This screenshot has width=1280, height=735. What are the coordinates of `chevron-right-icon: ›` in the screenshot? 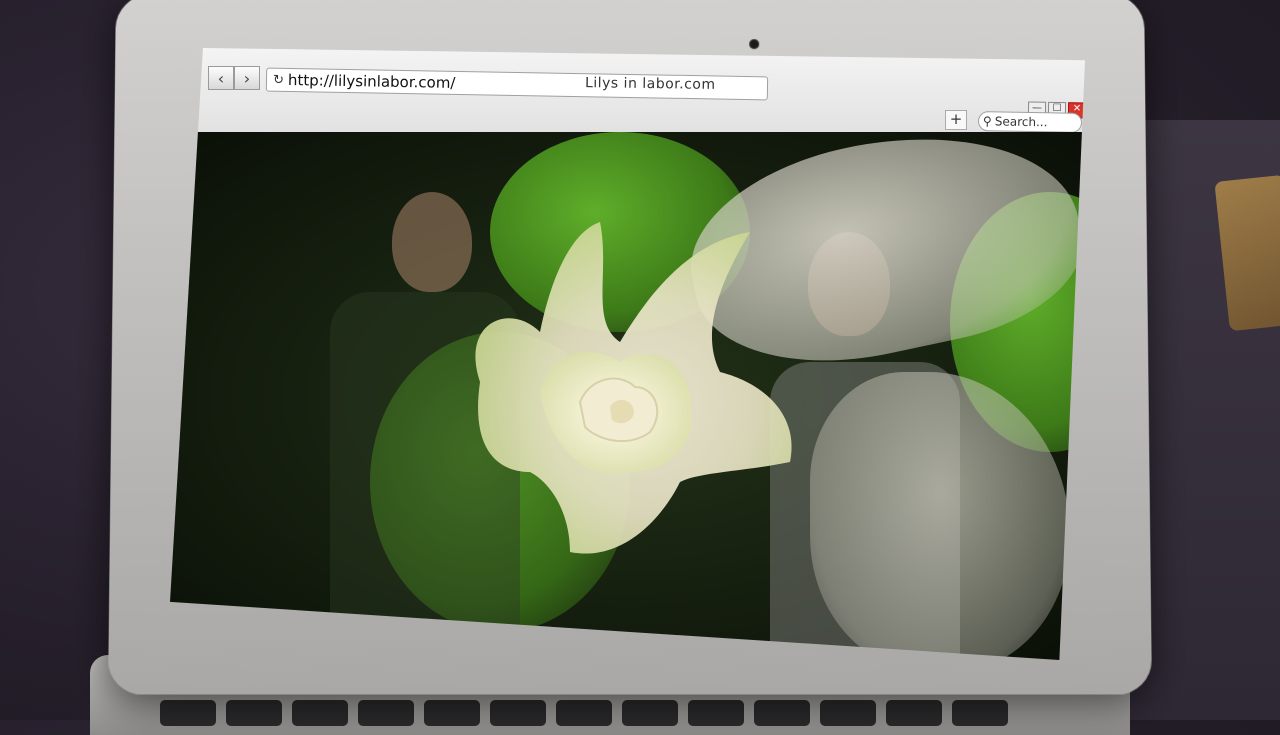 It's located at (247, 78).